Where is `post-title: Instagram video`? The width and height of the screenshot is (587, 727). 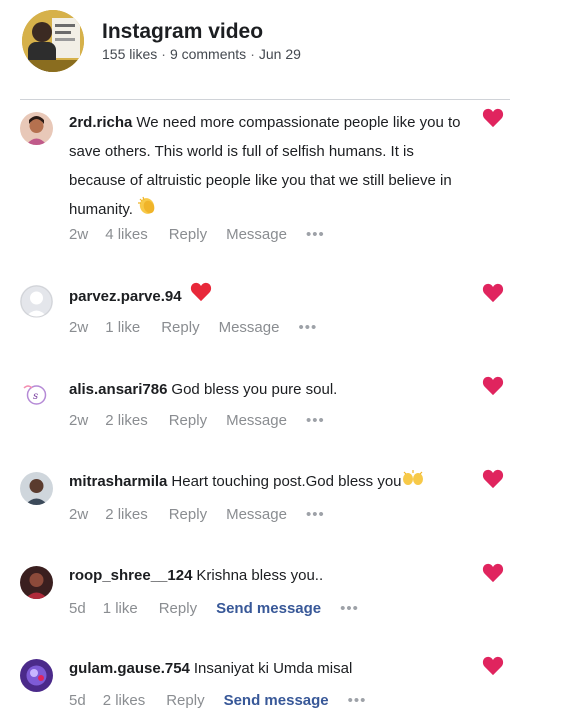
post-title: Instagram video is located at coordinates (183, 31).